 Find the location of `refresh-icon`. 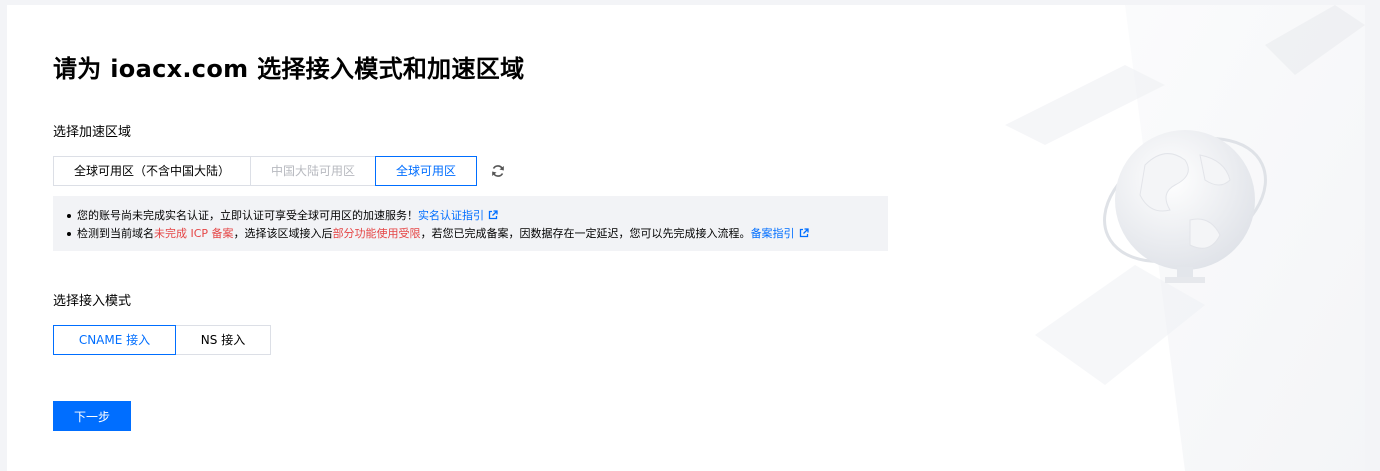

refresh-icon is located at coordinates (498, 171).